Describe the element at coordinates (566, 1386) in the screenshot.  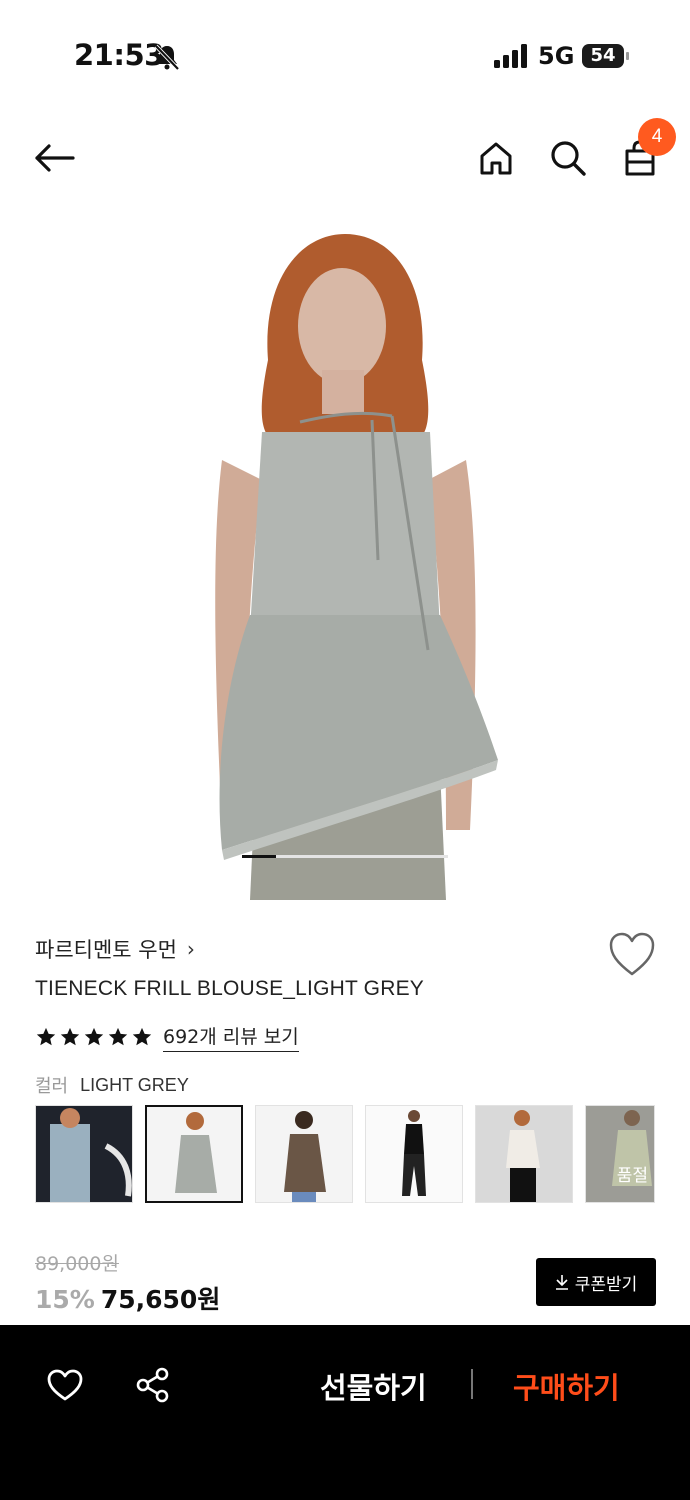
I see `buy-button: 구매하기` at that location.